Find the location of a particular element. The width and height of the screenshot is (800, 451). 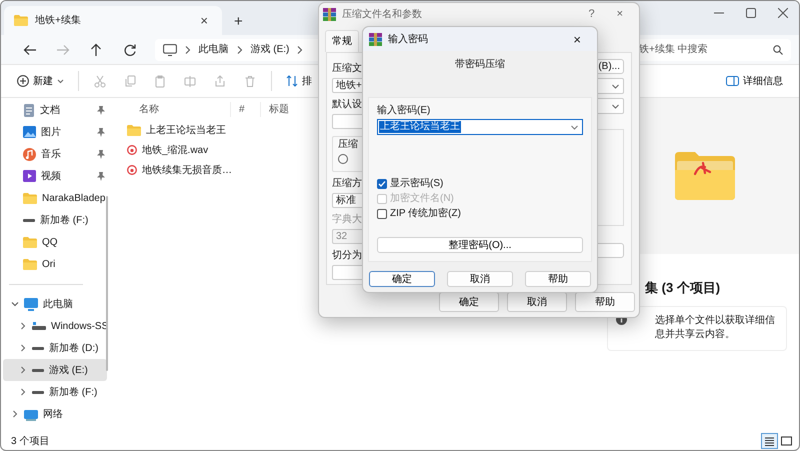

field-label: 压缩方 is located at coordinates (347, 184).